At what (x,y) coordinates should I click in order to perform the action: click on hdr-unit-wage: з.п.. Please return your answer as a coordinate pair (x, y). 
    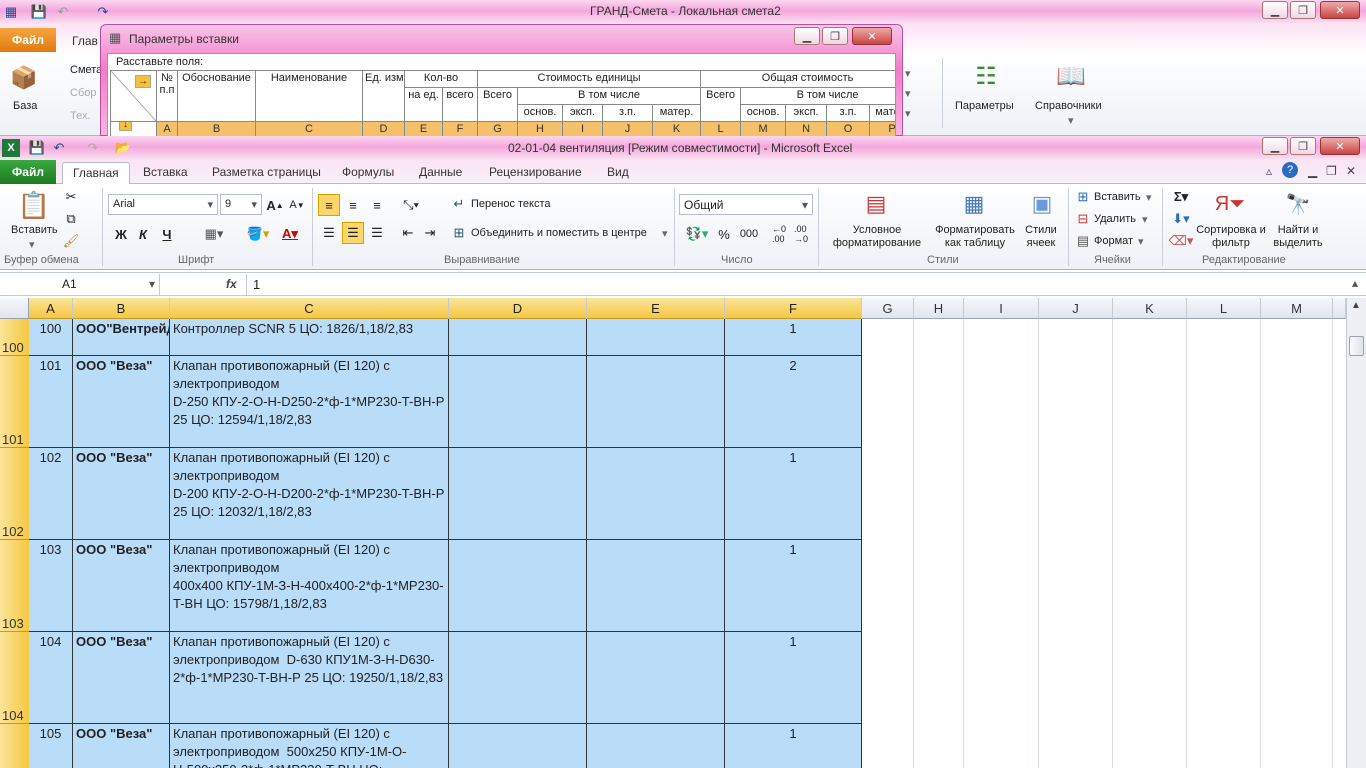
    Looking at the image, I should click on (628, 113).